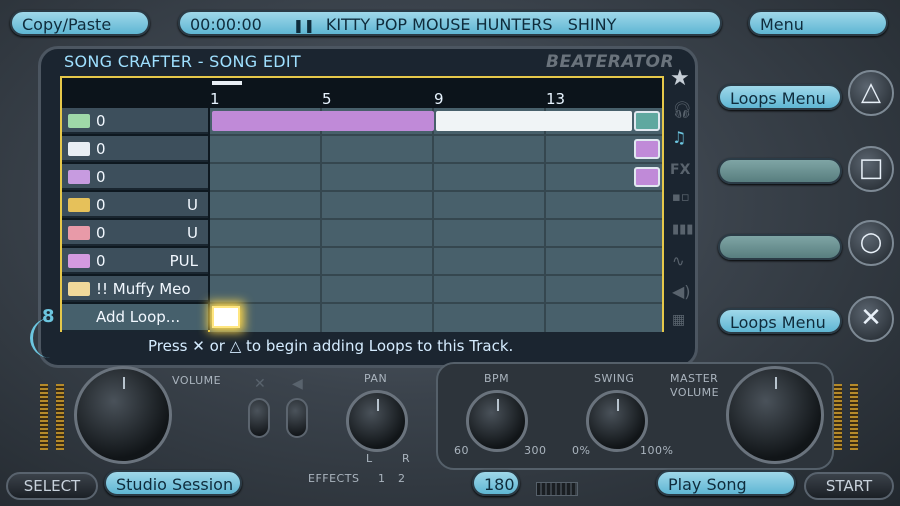 The image size is (900, 506). I want to click on volume-knob, so click(123, 415).